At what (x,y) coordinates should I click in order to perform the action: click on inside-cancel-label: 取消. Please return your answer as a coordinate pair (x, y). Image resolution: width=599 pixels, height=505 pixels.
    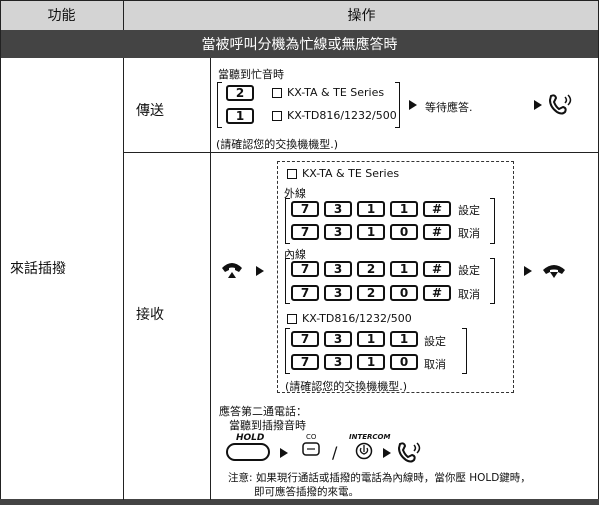
    Looking at the image, I should click on (469, 294).